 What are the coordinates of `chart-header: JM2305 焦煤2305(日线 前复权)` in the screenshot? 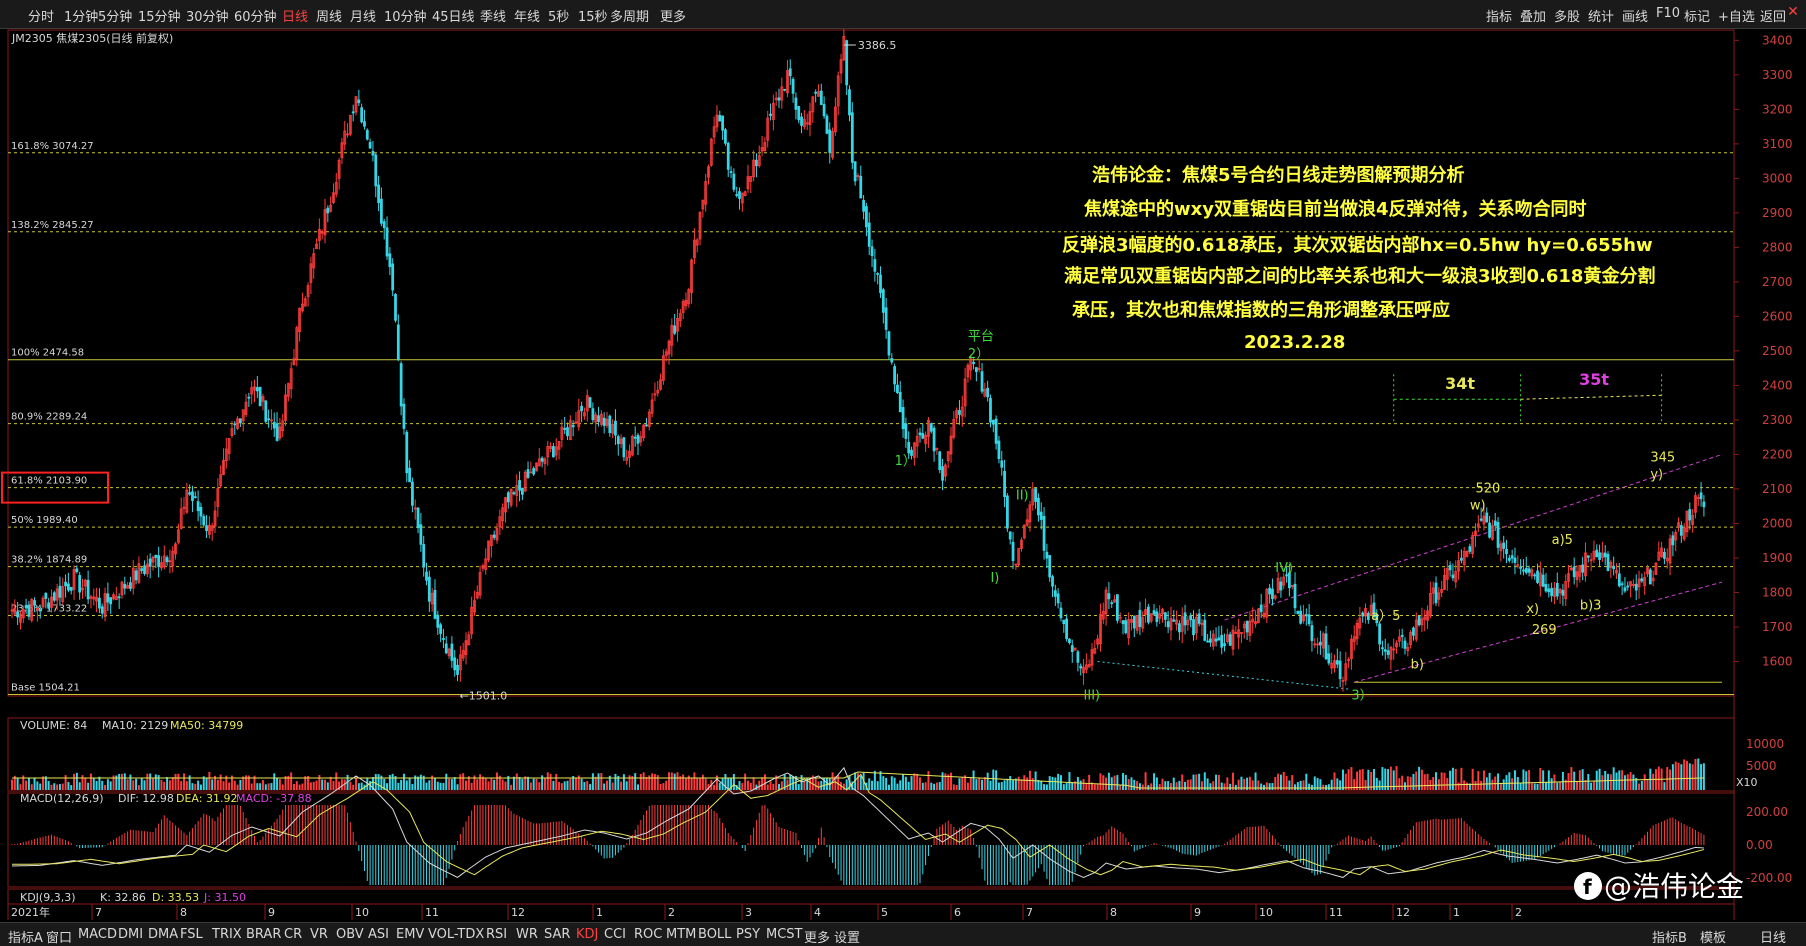 It's located at (92, 38).